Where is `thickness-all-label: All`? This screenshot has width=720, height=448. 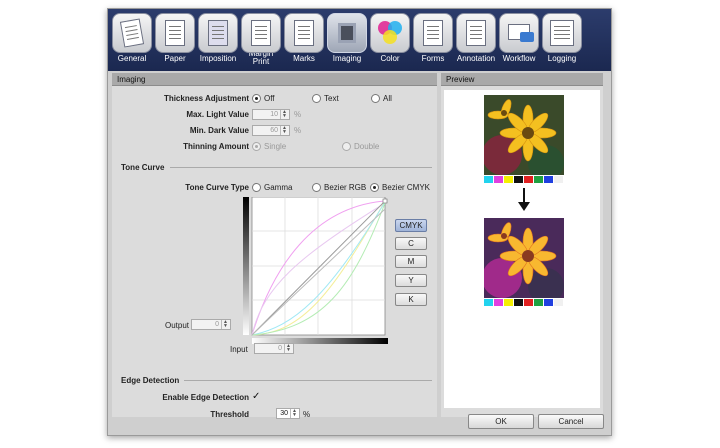
thickness-all-label: All is located at coordinates (387, 98).